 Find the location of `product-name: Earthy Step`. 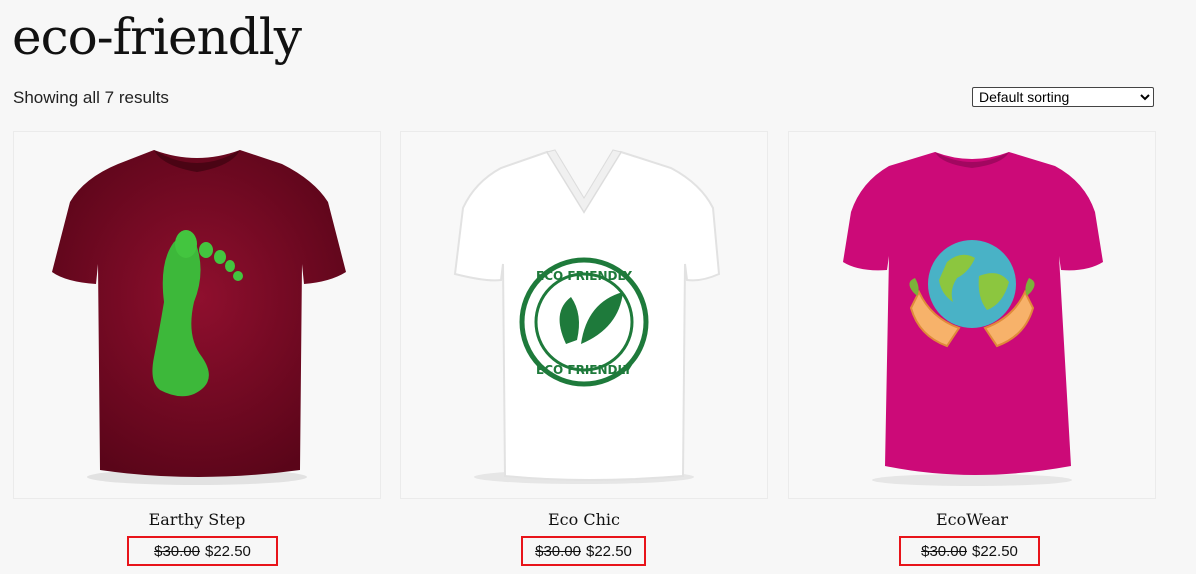

product-name: Earthy Step is located at coordinates (197, 520).